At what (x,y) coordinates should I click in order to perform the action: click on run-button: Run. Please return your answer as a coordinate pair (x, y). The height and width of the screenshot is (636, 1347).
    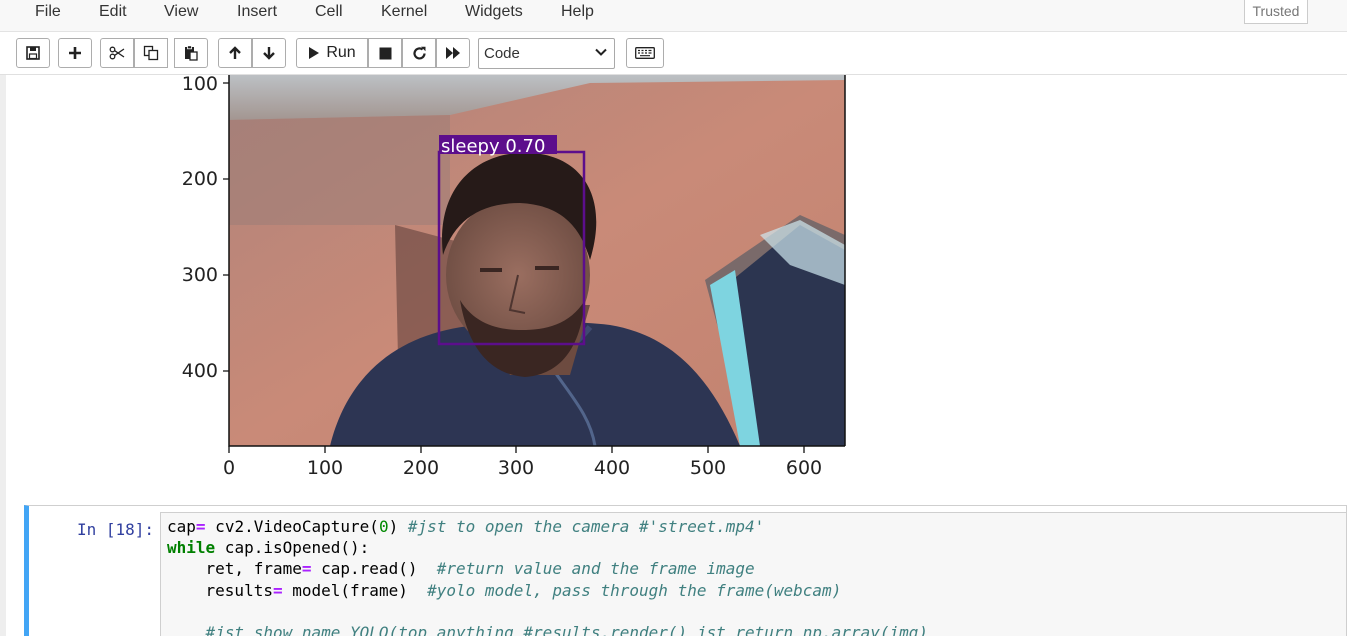
    Looking at the image, I should click on (332, 53).